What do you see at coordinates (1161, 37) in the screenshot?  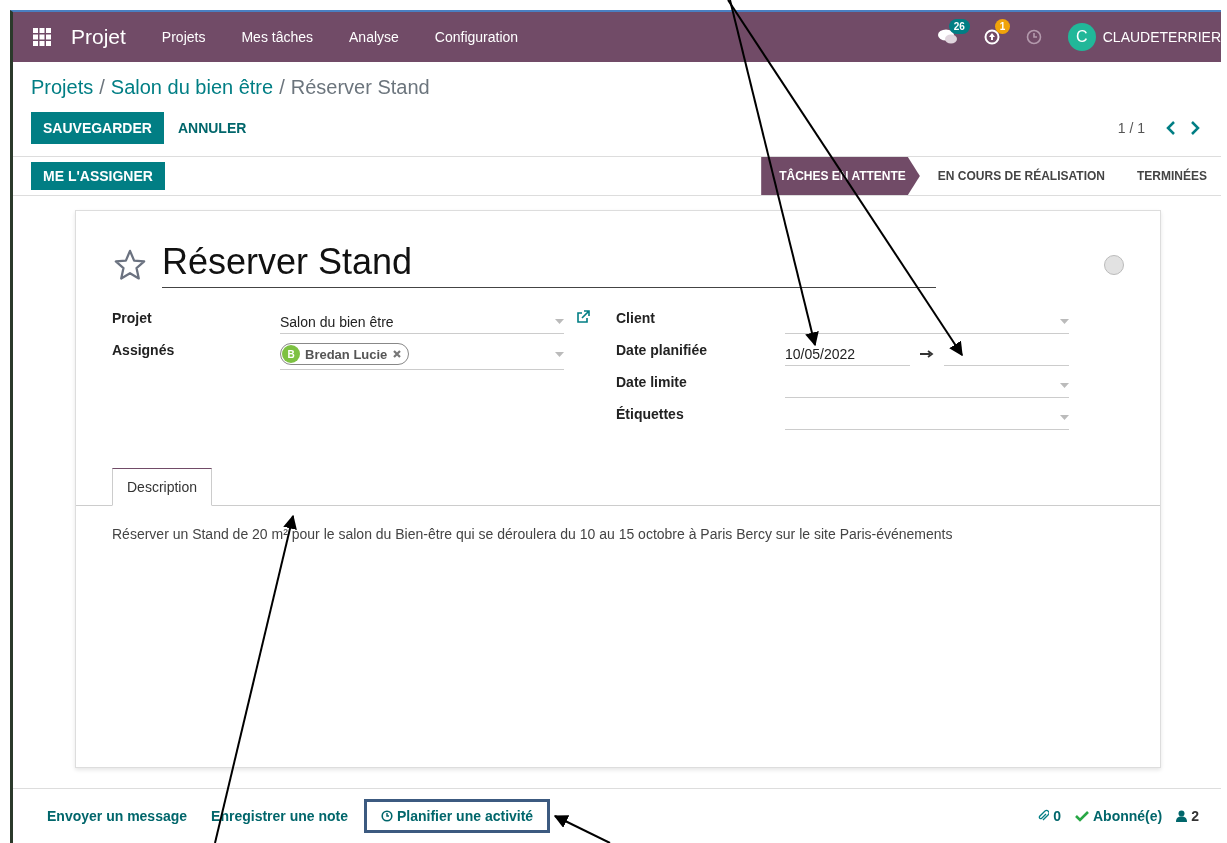 I see `user-name: CLAUDETERRIER` at bounding box center [1161, 37].